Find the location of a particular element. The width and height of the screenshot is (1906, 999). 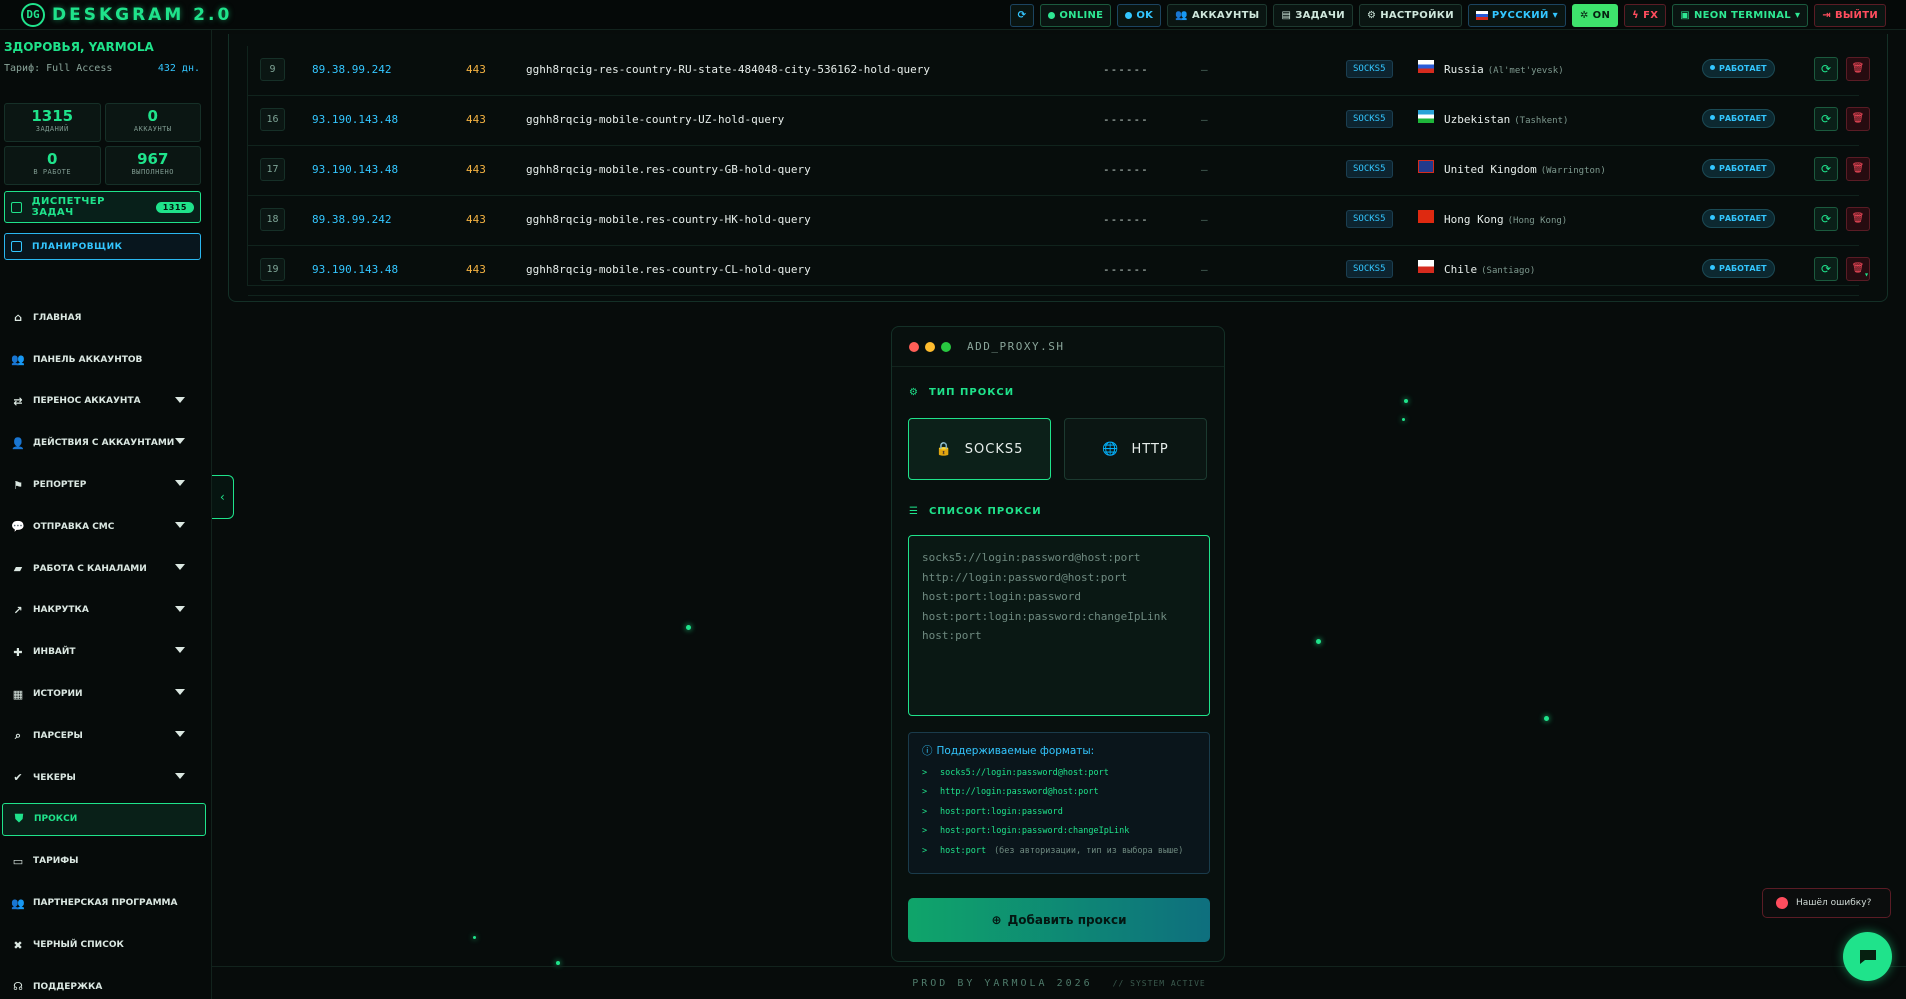

sidebar-item-label: ДЕЙСТВИЯ С АККАУНТАМИ is located at coordinates (104, 443).